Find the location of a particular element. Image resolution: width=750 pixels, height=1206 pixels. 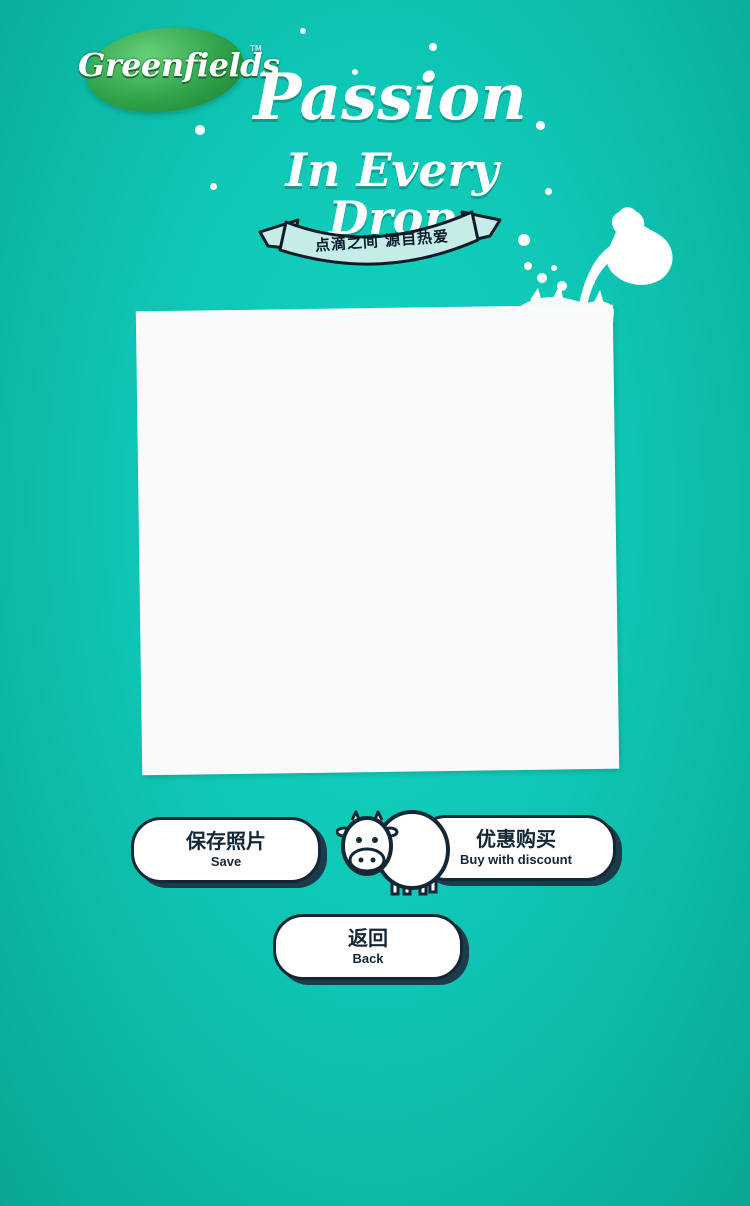

logo-text: Greenfields is located at coordinates (179, 65).